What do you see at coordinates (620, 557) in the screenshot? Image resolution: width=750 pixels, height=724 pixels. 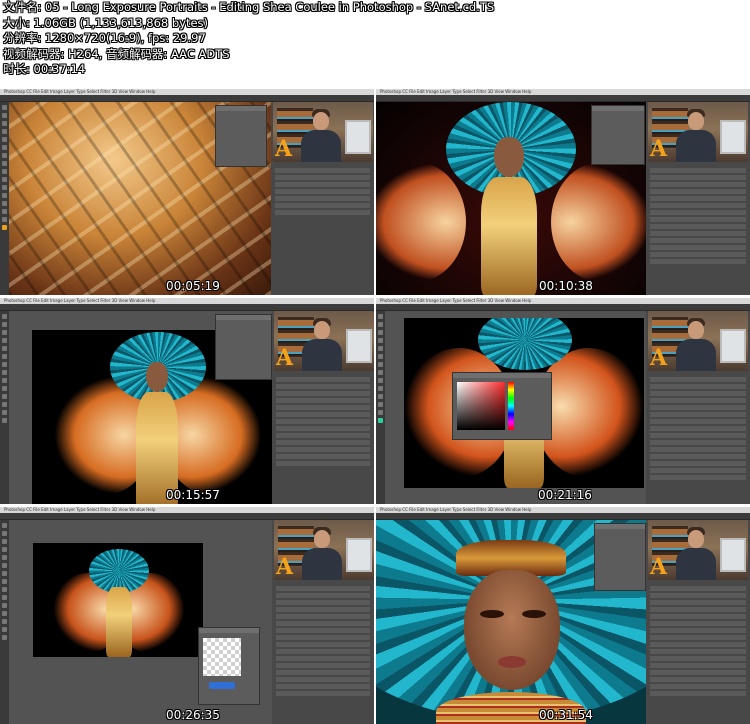 I see `curves-dialog` at bounding box center [620, 557].